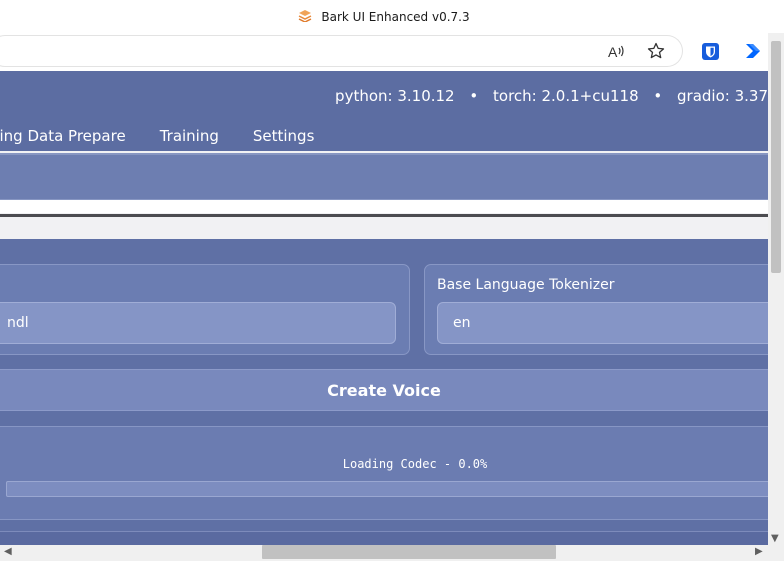 The height and width of the screenshot is (561, 784). What do you see at coordinates (8, 551) in the screenshot?
I see `scroll-left-arrow-icon: ◀` at bounding box center [8, 551].